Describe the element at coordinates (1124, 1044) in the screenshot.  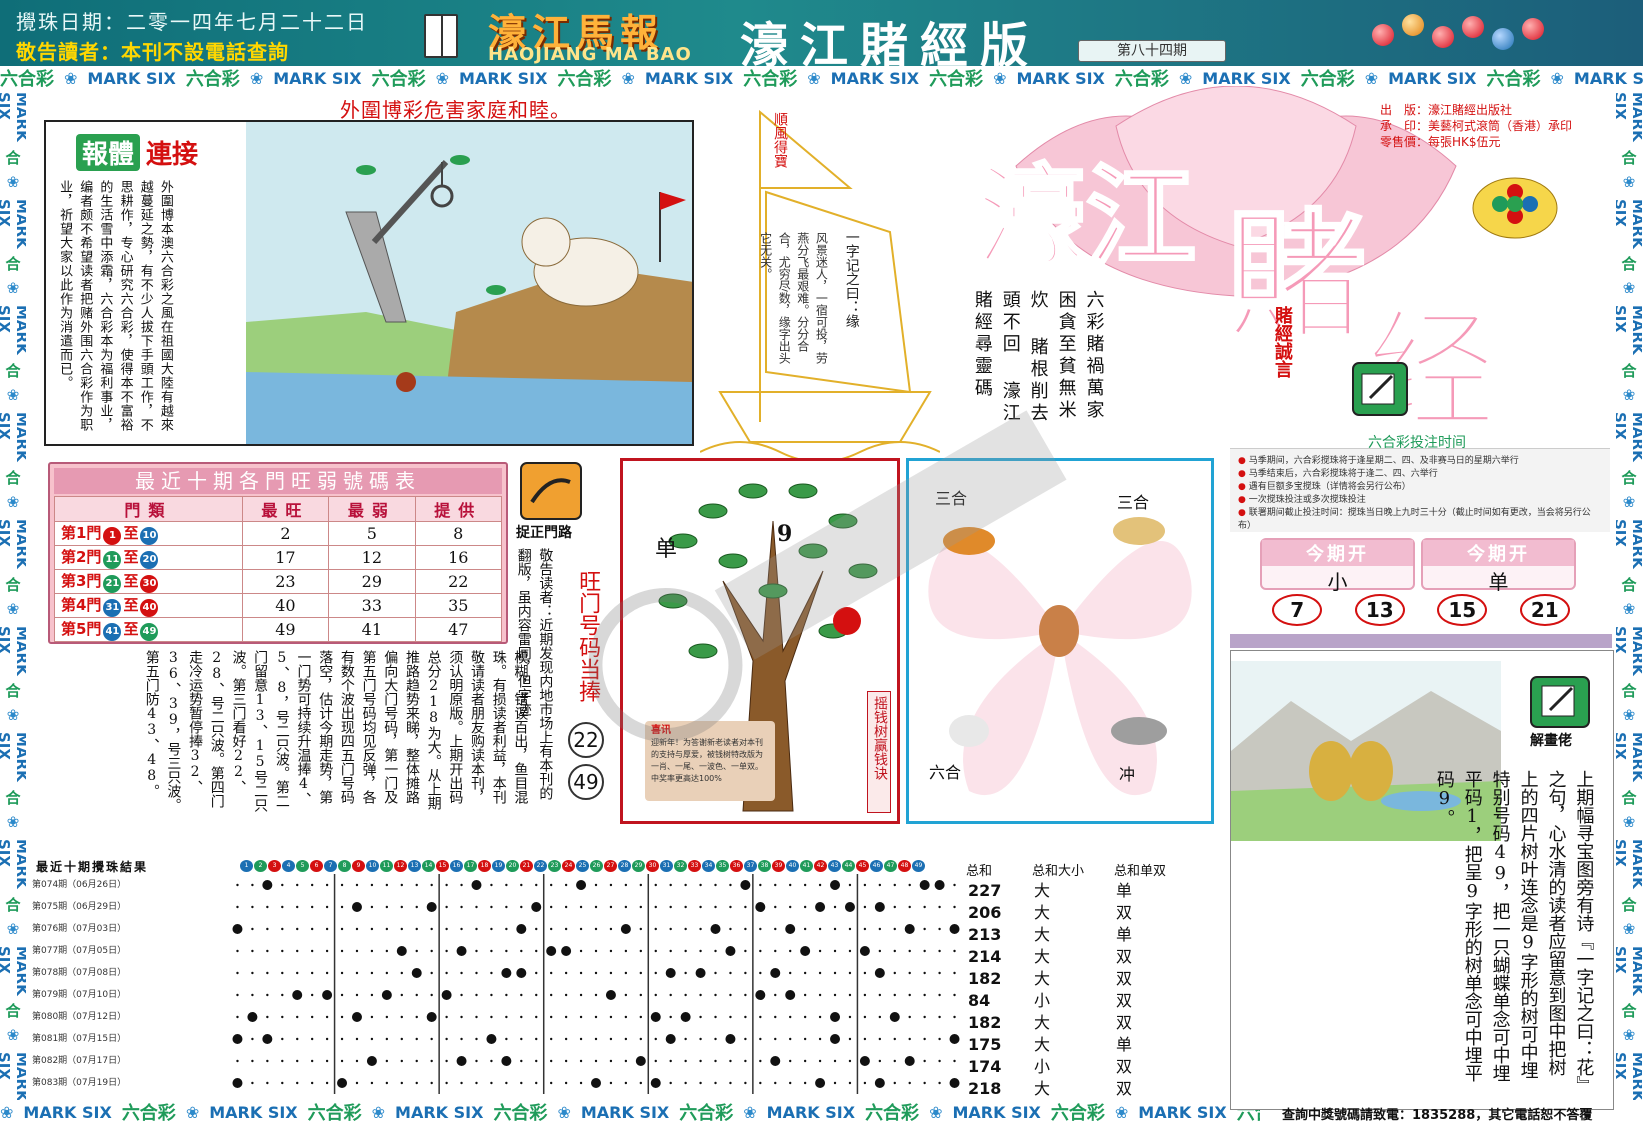
I see `sum-oe: 单` at that location.